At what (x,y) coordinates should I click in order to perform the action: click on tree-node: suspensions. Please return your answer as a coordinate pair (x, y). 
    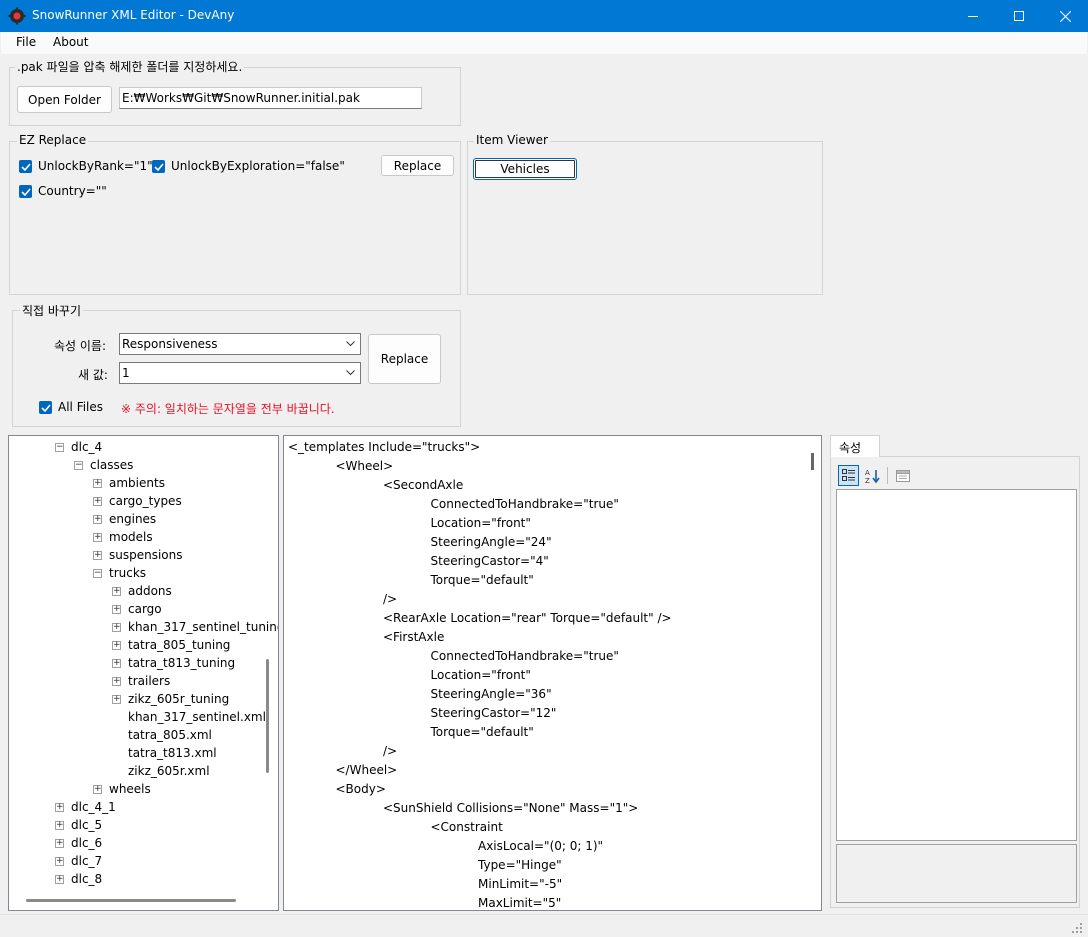
    Looking at the image, I should click on (146, 555).